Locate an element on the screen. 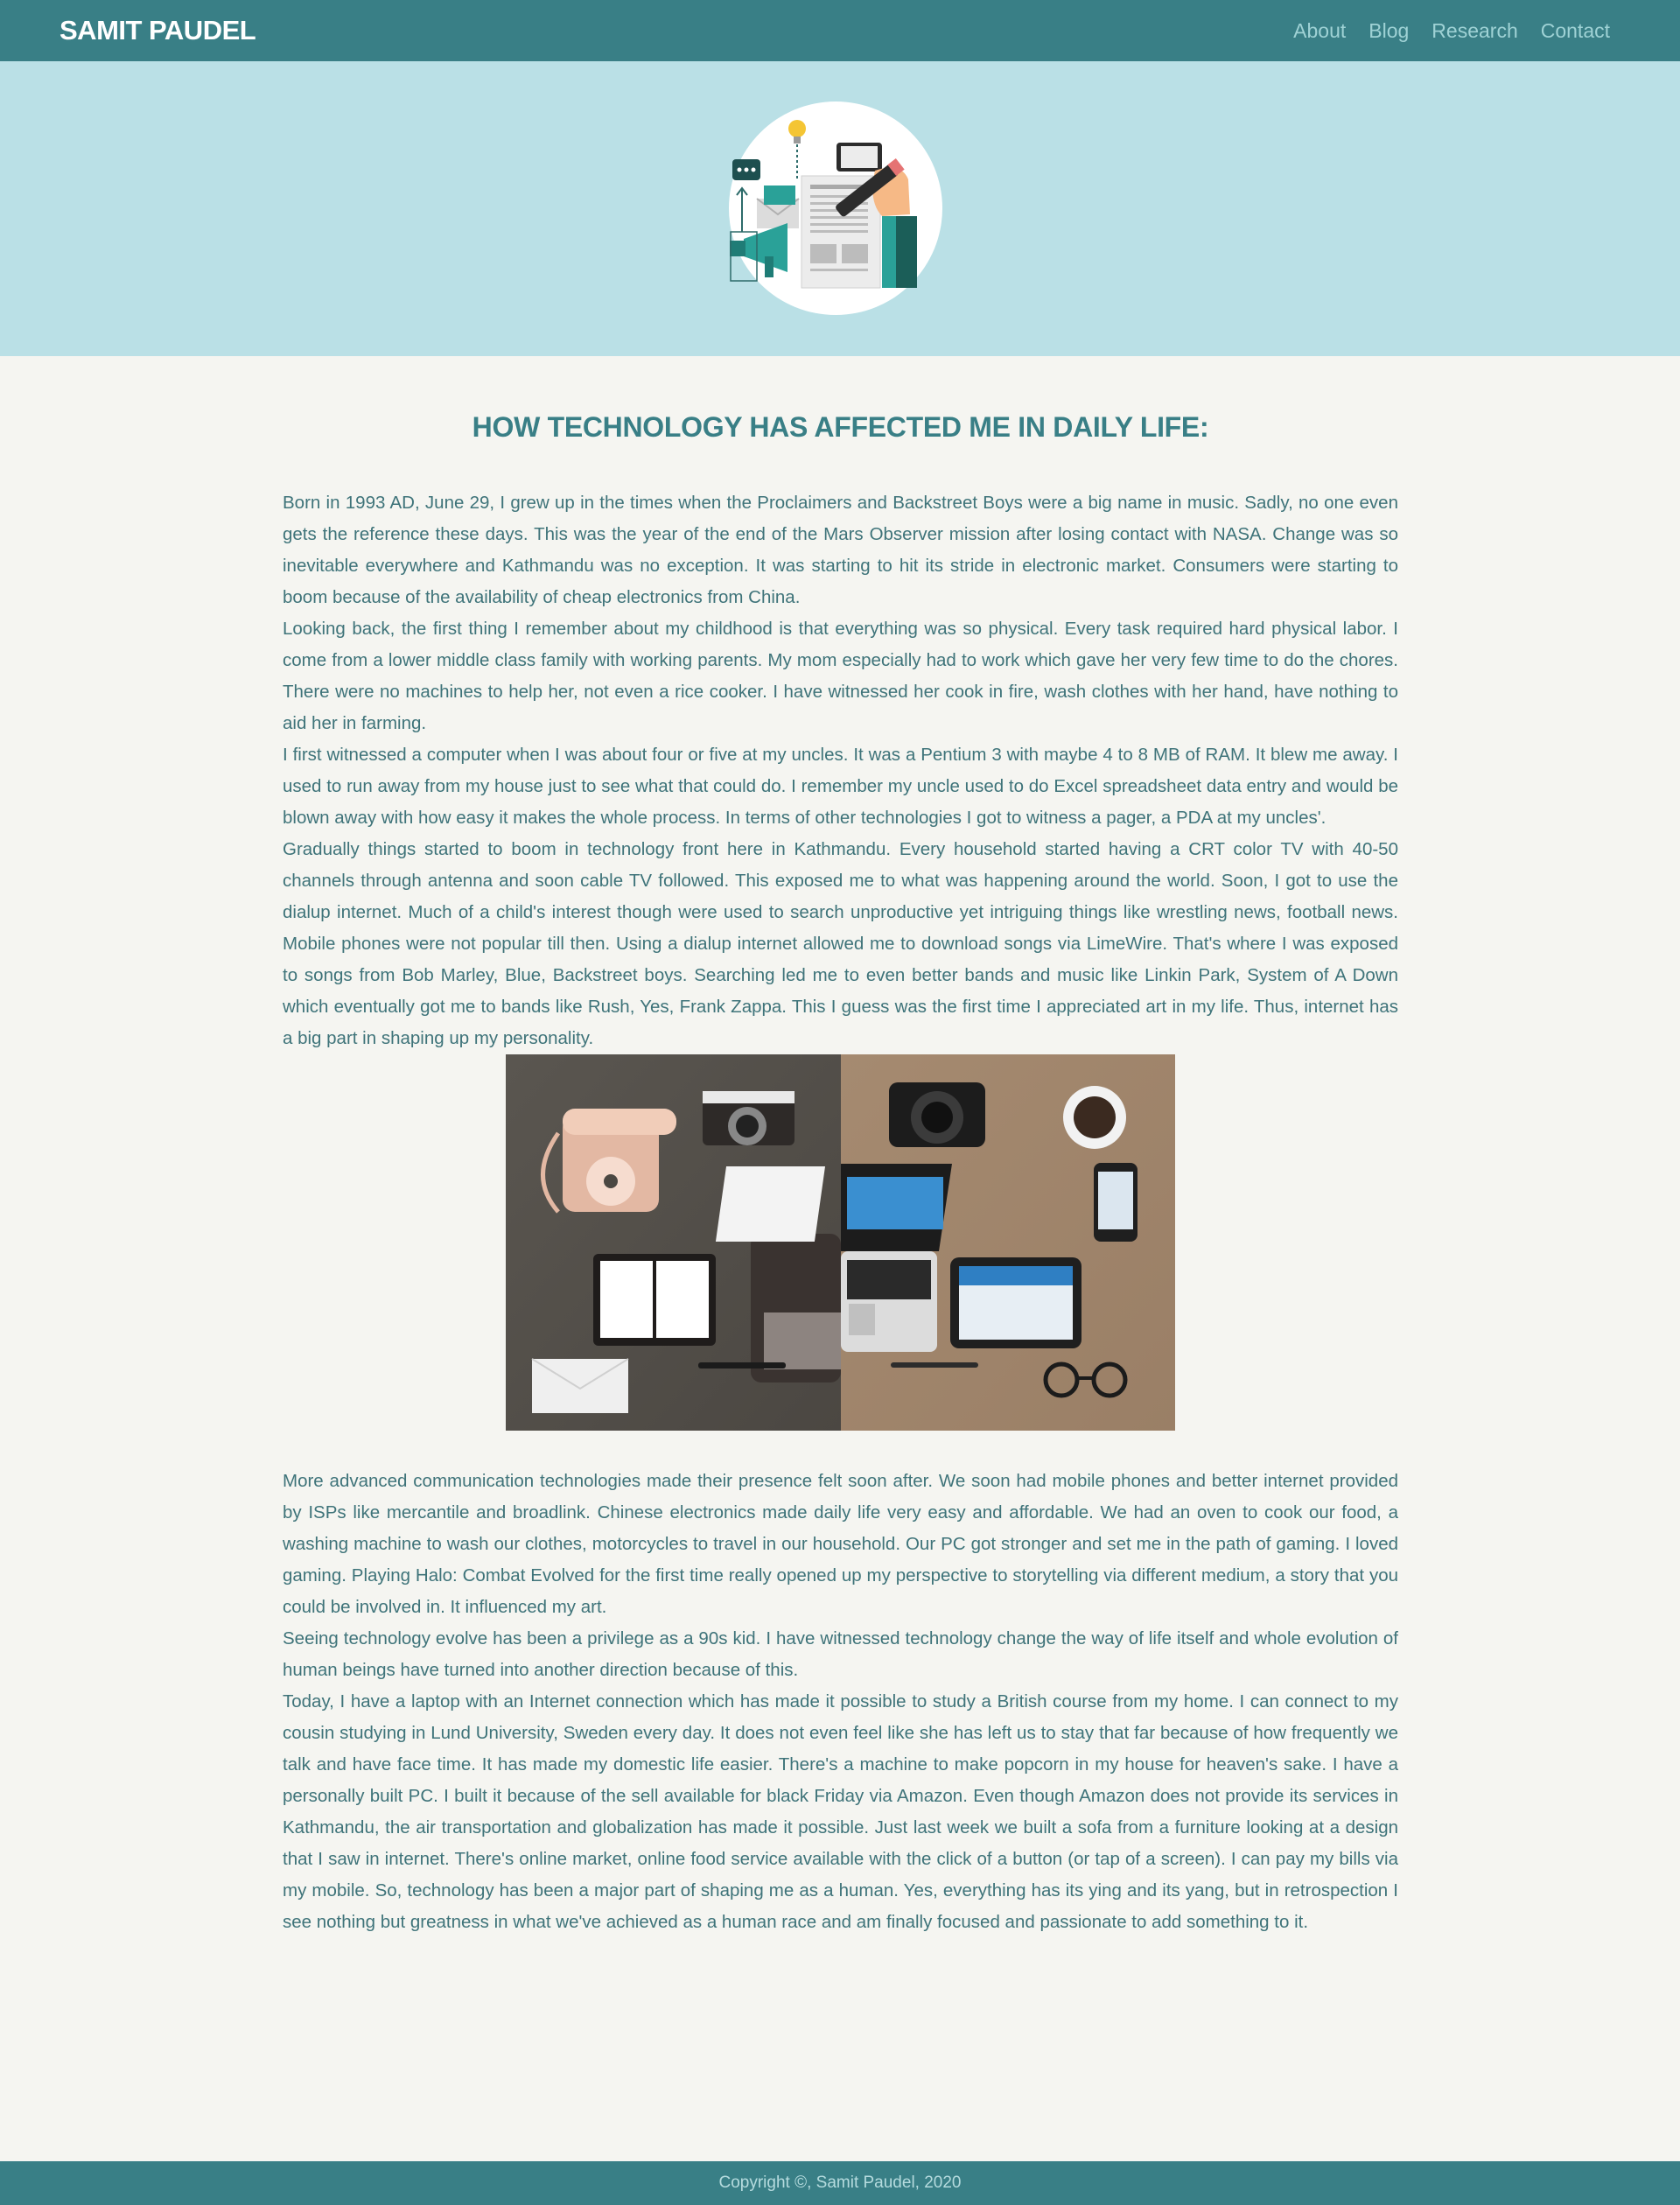 Image resolution: width=1680 pixels, height=2205 pixels. nav-link-about: About is located at coordinates (1319, 31).